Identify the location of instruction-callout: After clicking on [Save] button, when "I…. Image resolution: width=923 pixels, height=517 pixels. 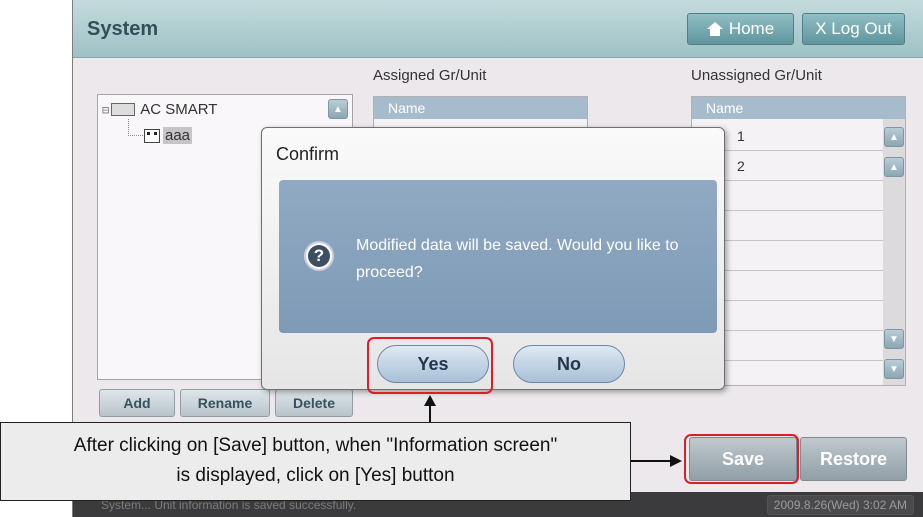
(315, 461).